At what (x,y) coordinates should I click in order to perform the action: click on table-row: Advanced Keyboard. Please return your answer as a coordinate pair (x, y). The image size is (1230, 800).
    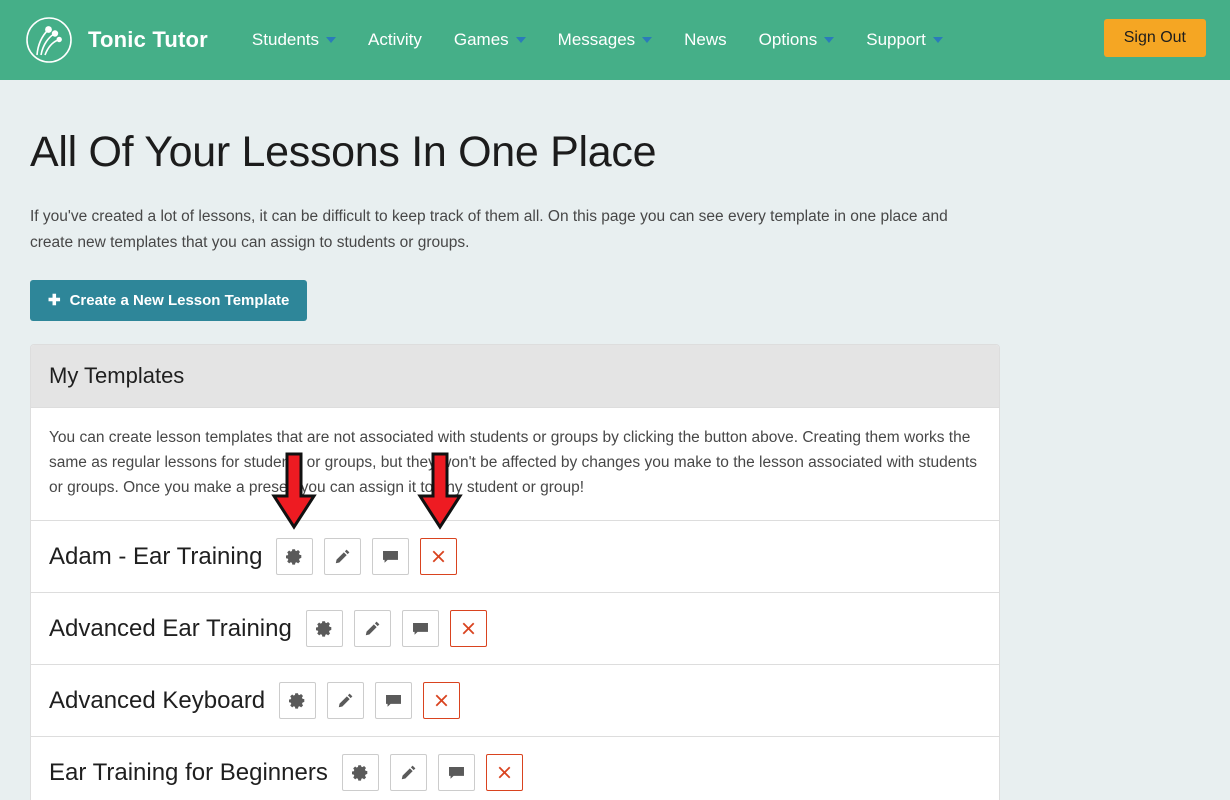
    Looking at the image, I should click on (515, 701).